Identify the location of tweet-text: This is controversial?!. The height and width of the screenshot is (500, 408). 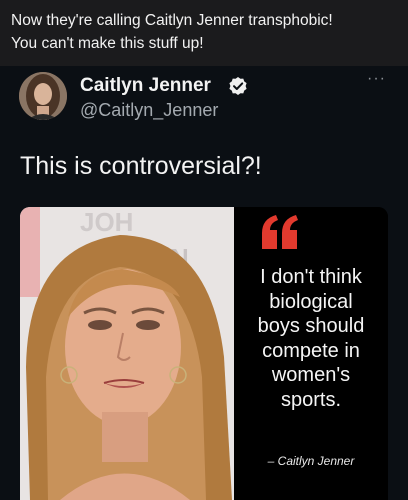
(141, 166).